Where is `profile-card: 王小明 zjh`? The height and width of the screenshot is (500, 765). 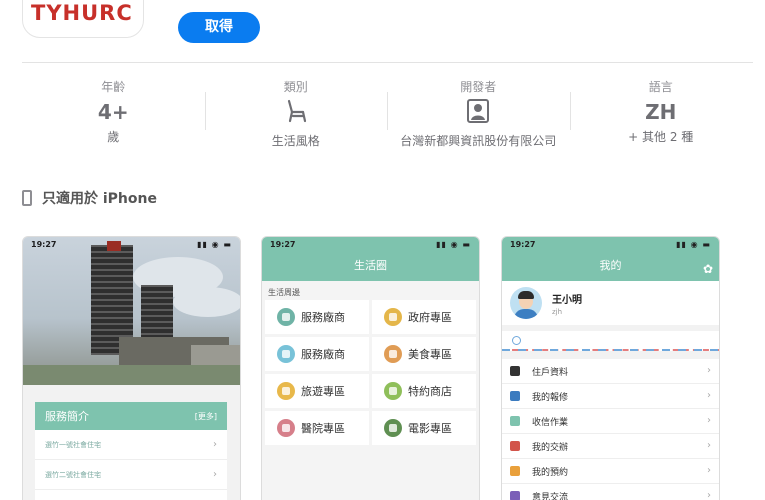 profile-card: 王小明 zjh is located at coordinates (610, 303).